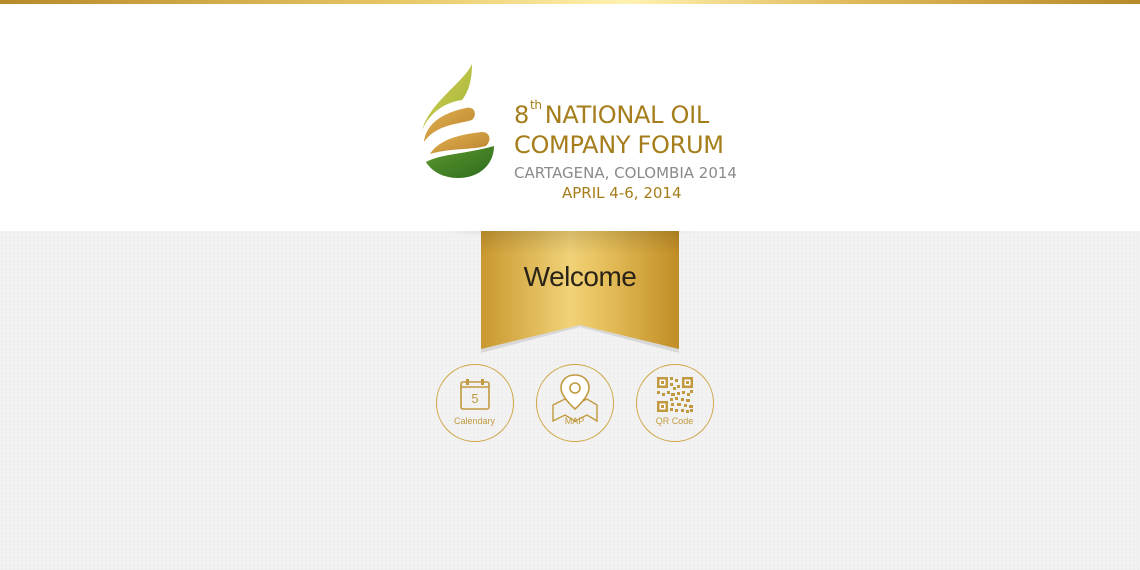 The height and width of the screenshot is (570, 1140). I want to click on nav-icons: 5 Calendary MAP QR Code, so click(576, 404).